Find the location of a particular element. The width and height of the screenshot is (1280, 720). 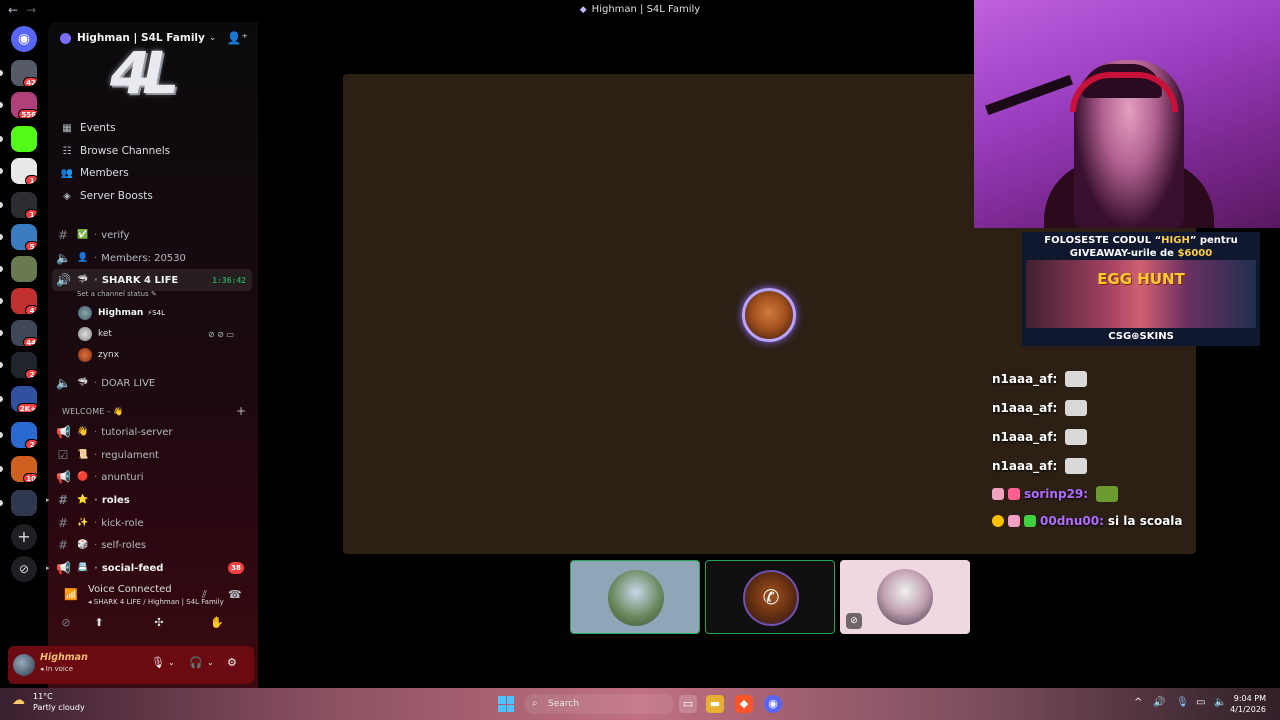

gear-icon: ⚙ is located at coordinates (232, 662).